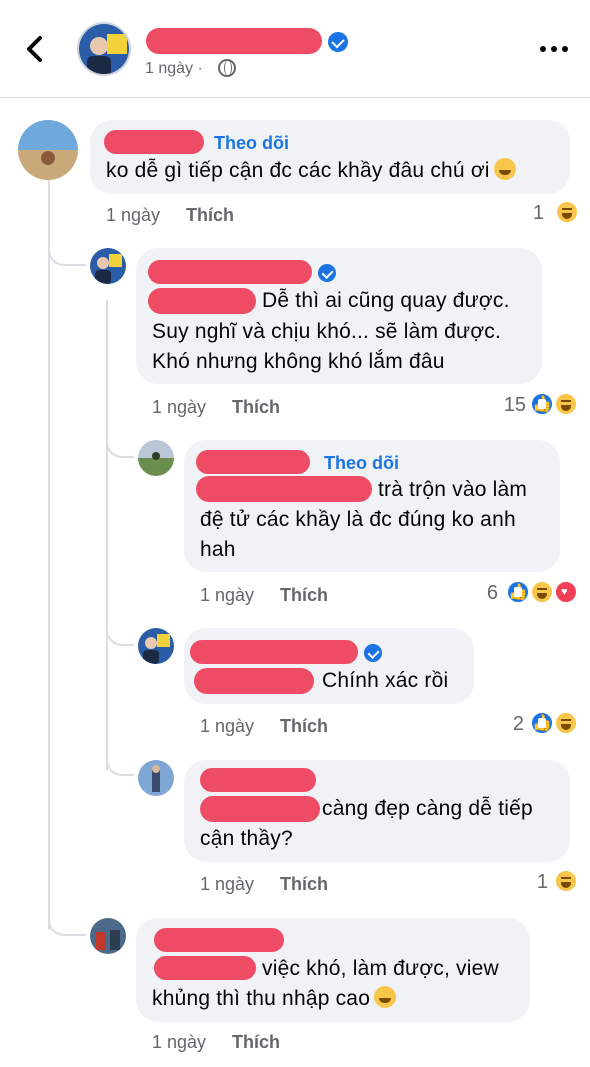 The image size is (590, 1067). What do you see at coordinates (174, 68) in the screenshot?
I see `post-time: 1 ngày ·` at bounding box center [174, 68].